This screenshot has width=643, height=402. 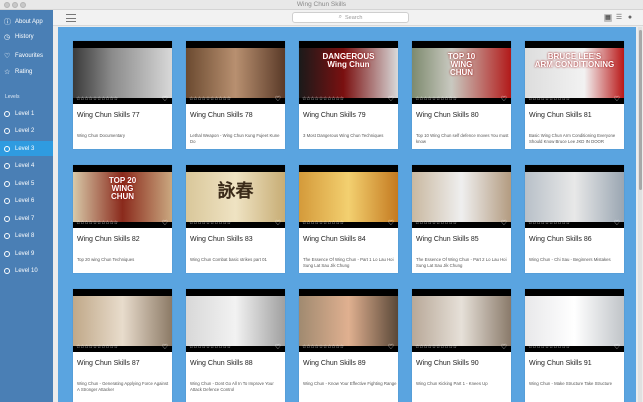 What do you see at coordinates (461, 72) in the screenshot?
I see `video-thumbnail: TOP 10 WING CHUN ☆☆☆☆☆☆☆☆☆☆ ♡` at bounding box center [461, 72].